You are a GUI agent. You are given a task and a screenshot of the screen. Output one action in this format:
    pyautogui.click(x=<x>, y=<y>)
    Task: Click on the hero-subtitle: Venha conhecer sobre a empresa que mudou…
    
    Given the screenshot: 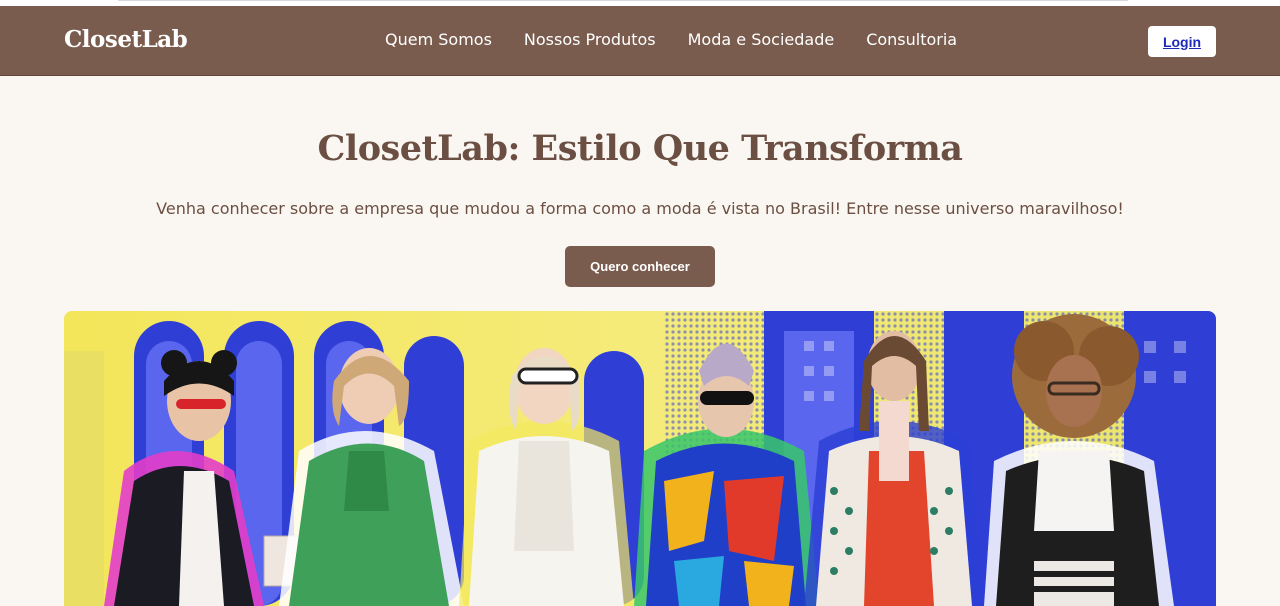 What is the action you would take?
    pyautogui.click(x=640, y=208)
    